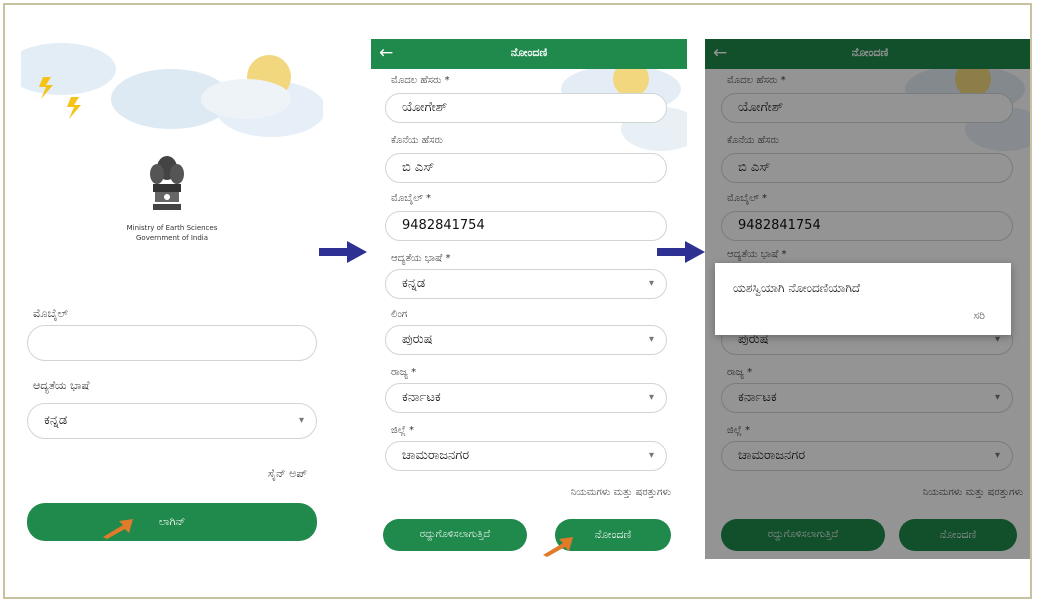 The image size is (1037, 603). What do you see at coordinates (613, 534) in the screenshot?
I see `register-button-label: ನೋಂದಣಿ` at bounding box center [613, 534].